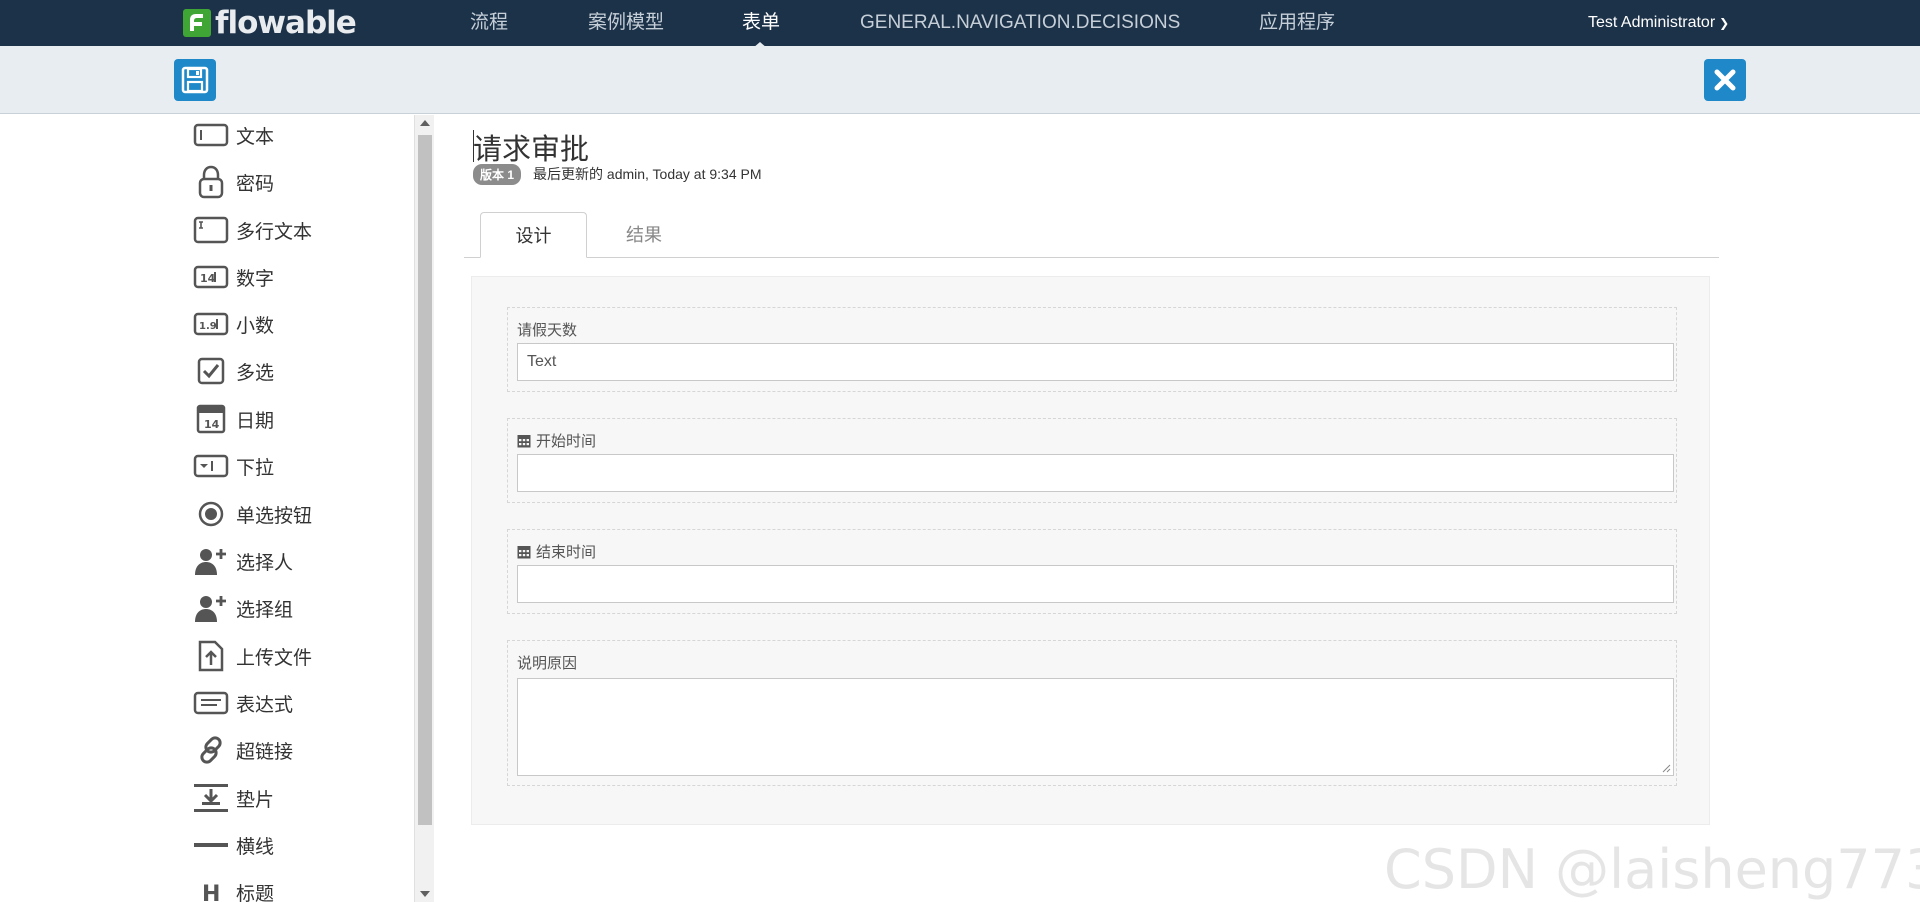 Image resolution: width=1920 pixels, height=902 pixels. Describe the element at coordinates (556, 551) in the screenshot. I see `field-label: 结束时间` at that location.